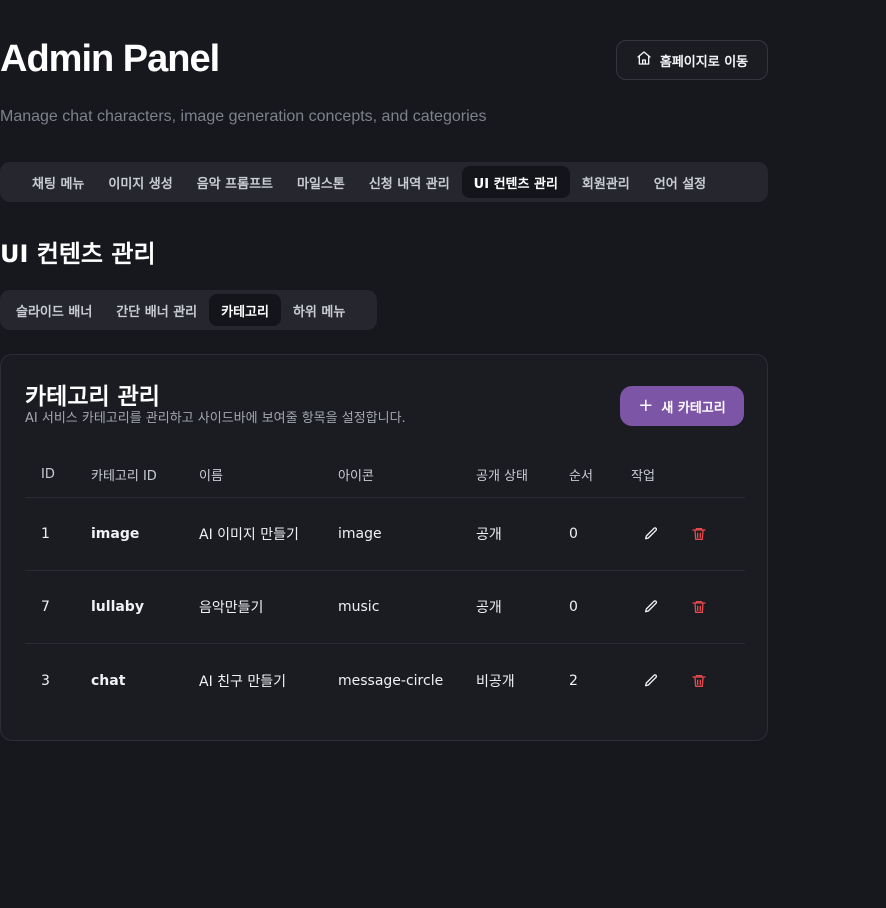  I want to click on row-order: 2, so click(573, 680).